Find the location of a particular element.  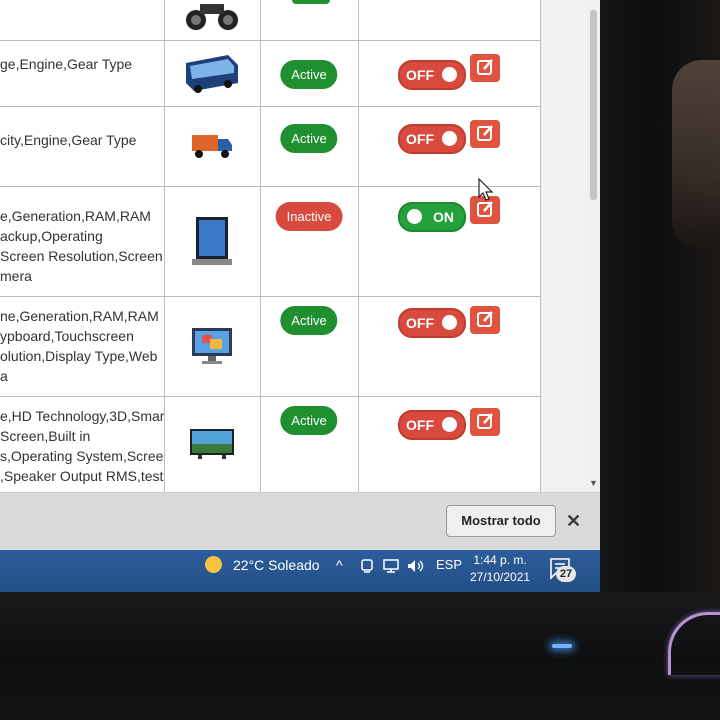

attributes-cell: city,Engine,Gear Type is located at coordinates (82, 146).